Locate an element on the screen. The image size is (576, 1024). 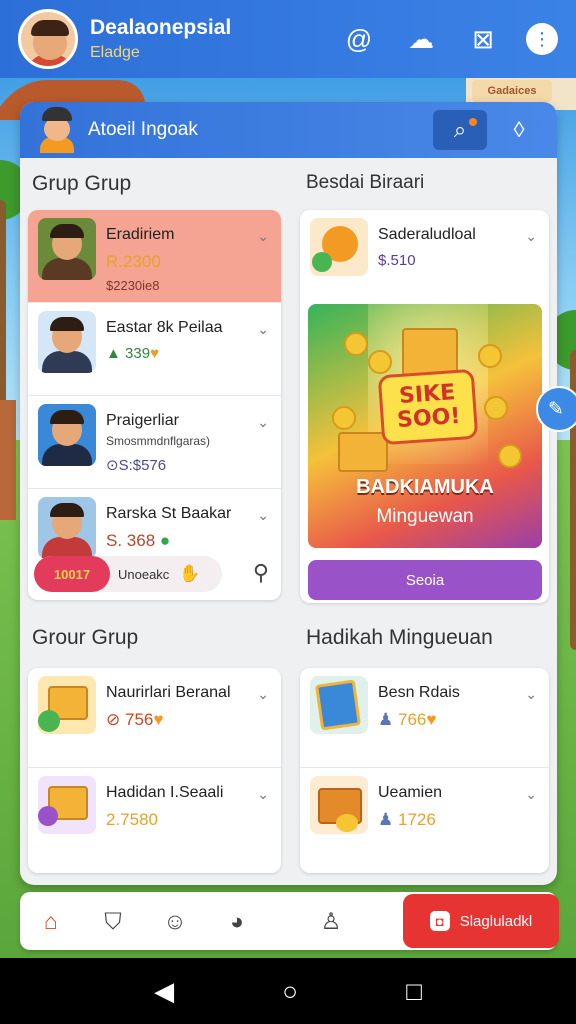
list-item: Besn Rdais ♟ 766♥ ⌄ is located at coordinates (424, 718).